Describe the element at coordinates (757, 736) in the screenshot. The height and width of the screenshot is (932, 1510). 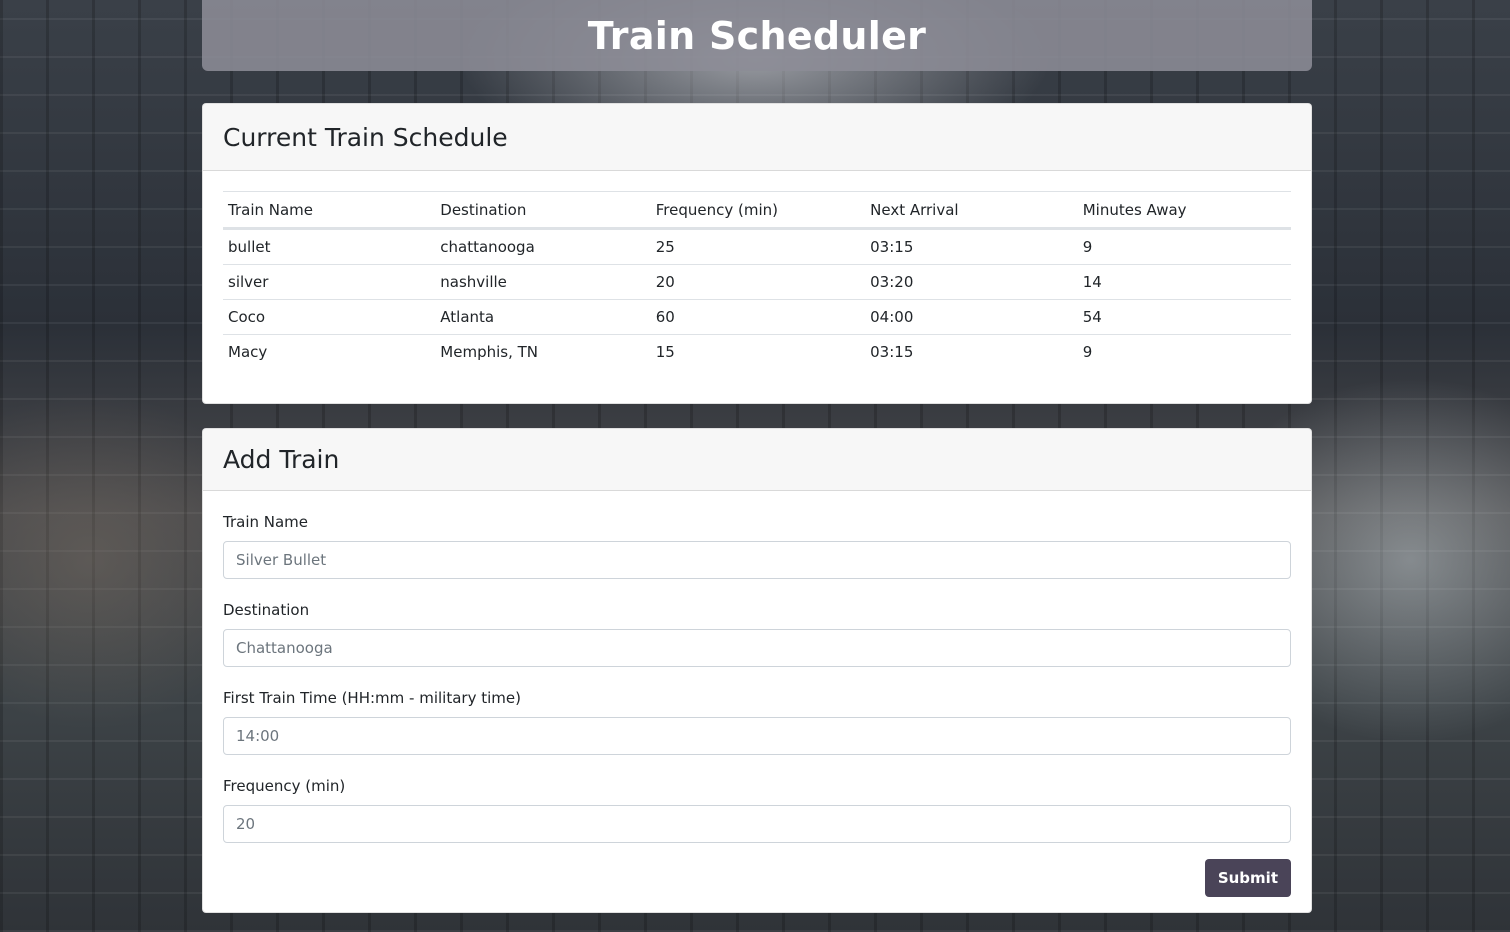
I see `first-train-time-input` at that location.